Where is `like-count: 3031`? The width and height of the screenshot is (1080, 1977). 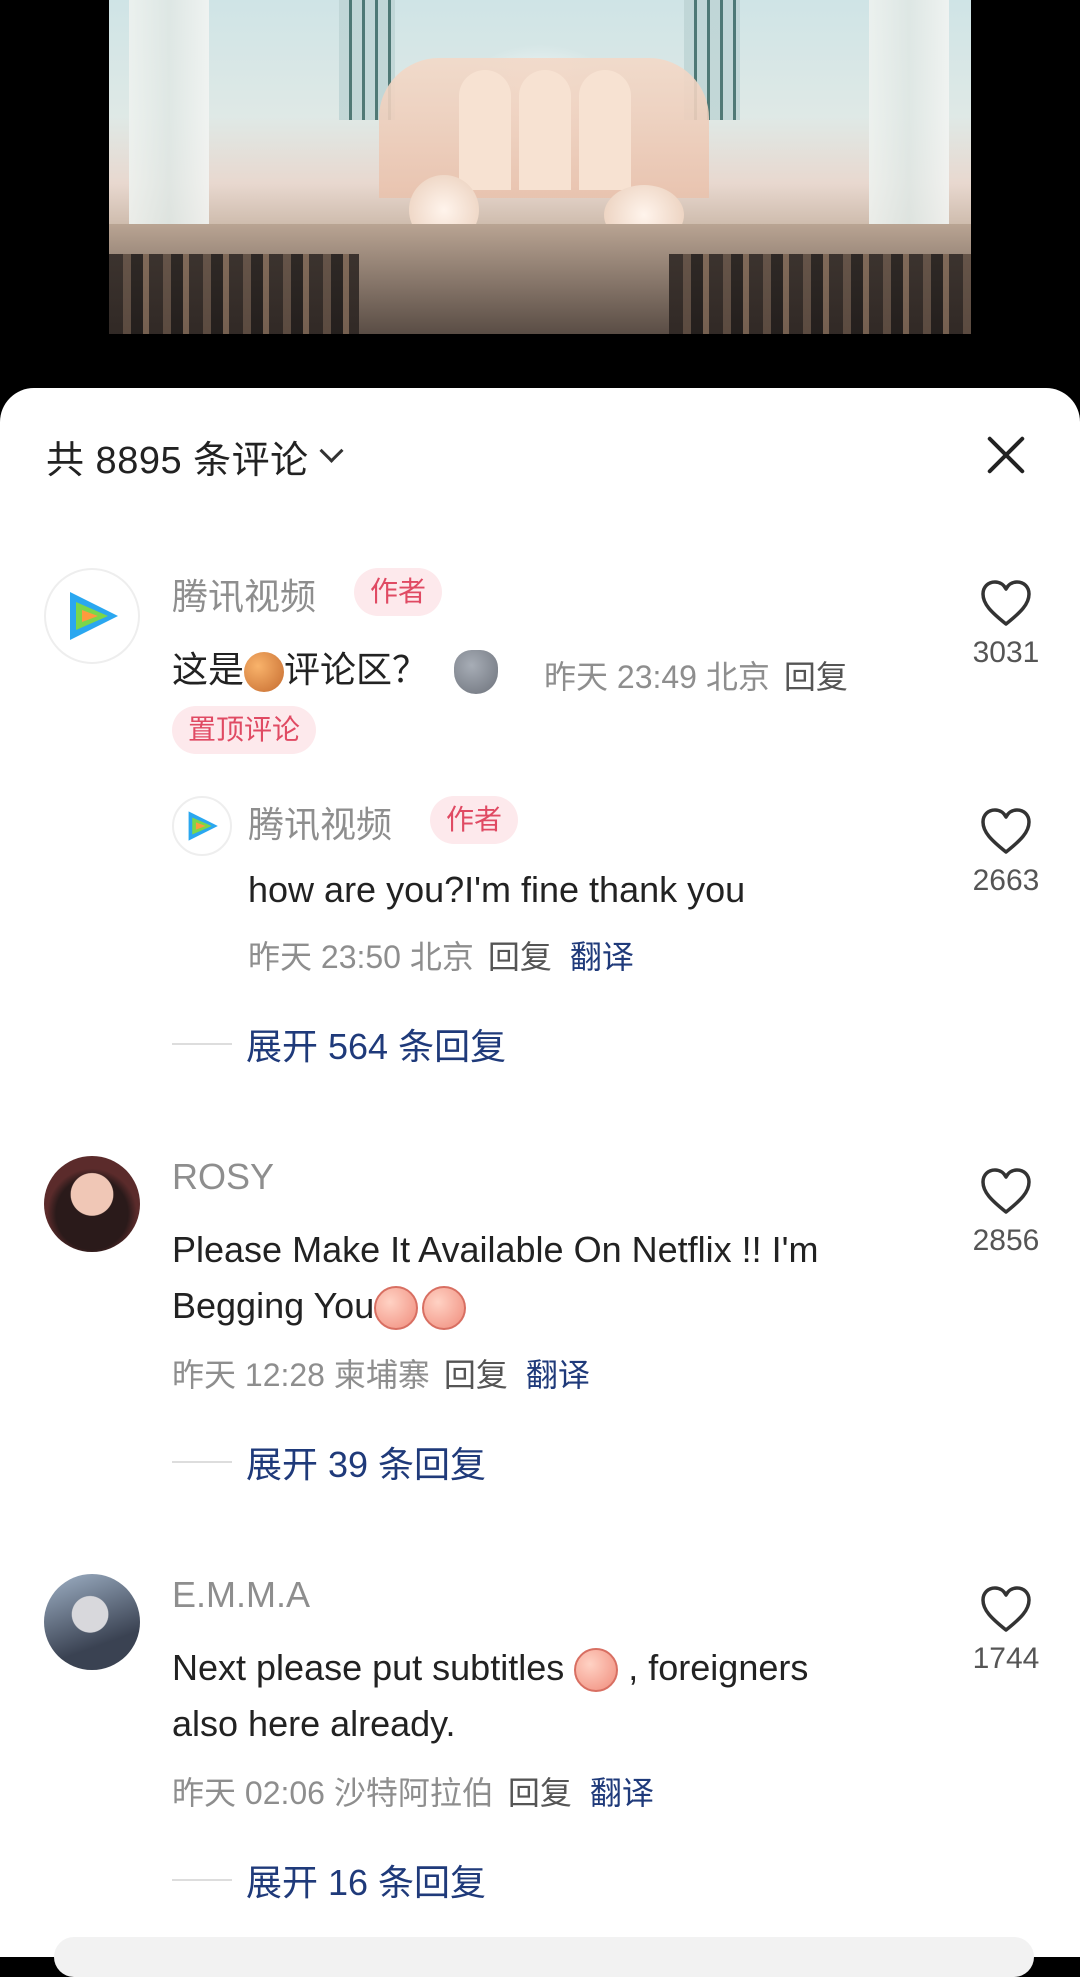 like-count: 3031 is located at coordinates (1006, 652).